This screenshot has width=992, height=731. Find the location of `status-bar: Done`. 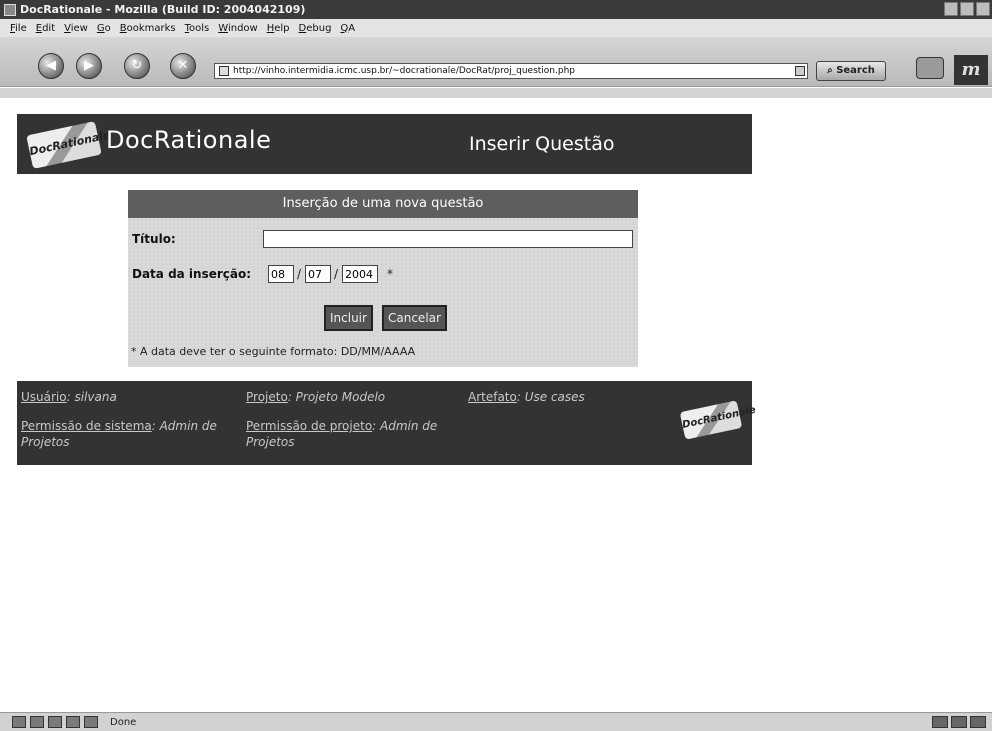

status-bar: Done is located at coordinates (496, 721).